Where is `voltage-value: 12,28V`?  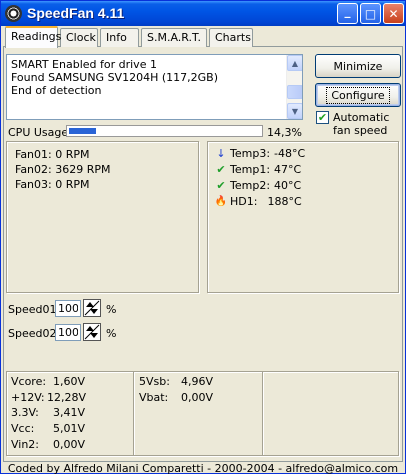 voltage-value: 12,28V is located at coordinates (67, 397).